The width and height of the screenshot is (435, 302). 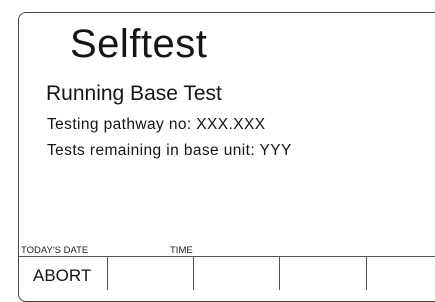 What do you see at coordinates (181, 250) in the screenshot?
I see `time-label: TIME` at bounding box center [181, 250].